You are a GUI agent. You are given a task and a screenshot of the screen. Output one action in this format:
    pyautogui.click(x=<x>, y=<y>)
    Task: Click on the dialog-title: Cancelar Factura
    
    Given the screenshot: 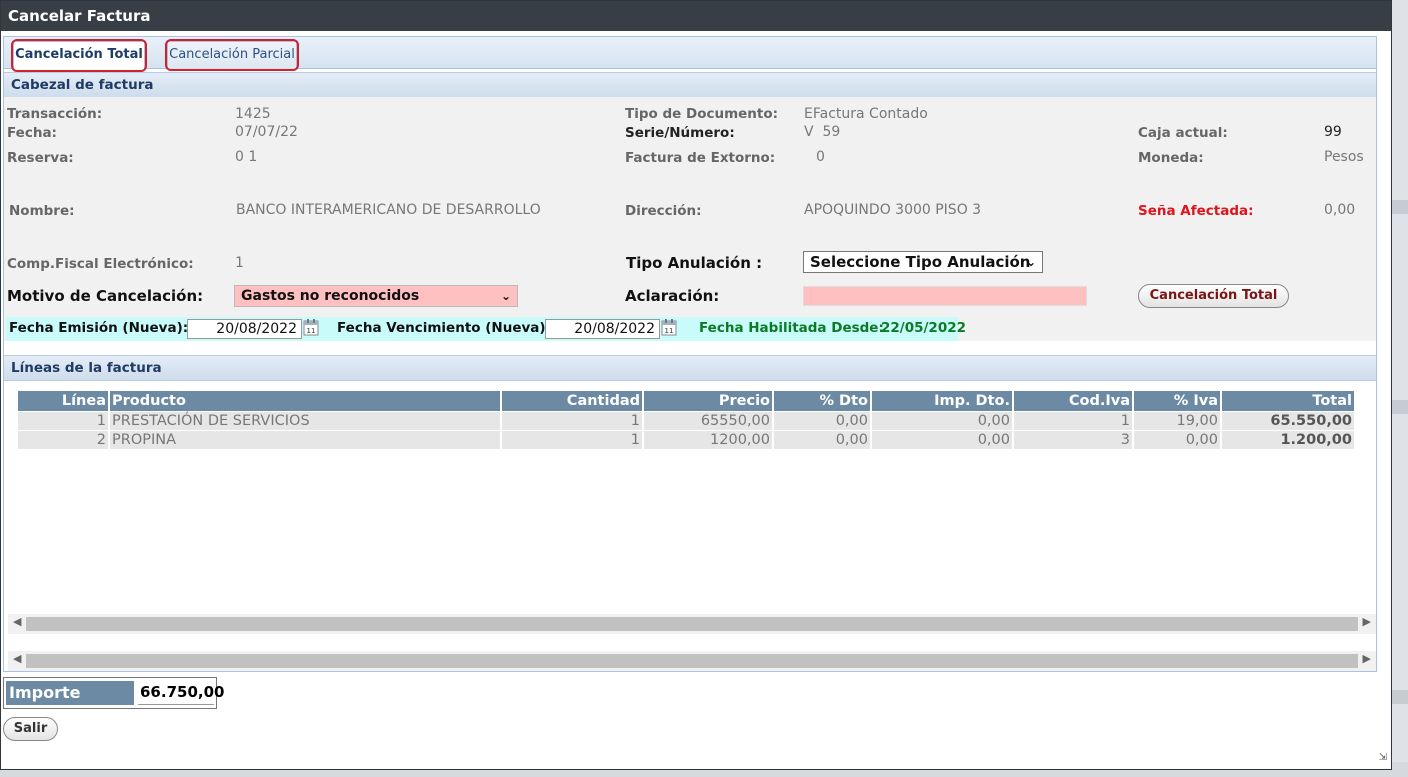 What is the action you would take?
    pyautogui.click(x=696, y=16)
    